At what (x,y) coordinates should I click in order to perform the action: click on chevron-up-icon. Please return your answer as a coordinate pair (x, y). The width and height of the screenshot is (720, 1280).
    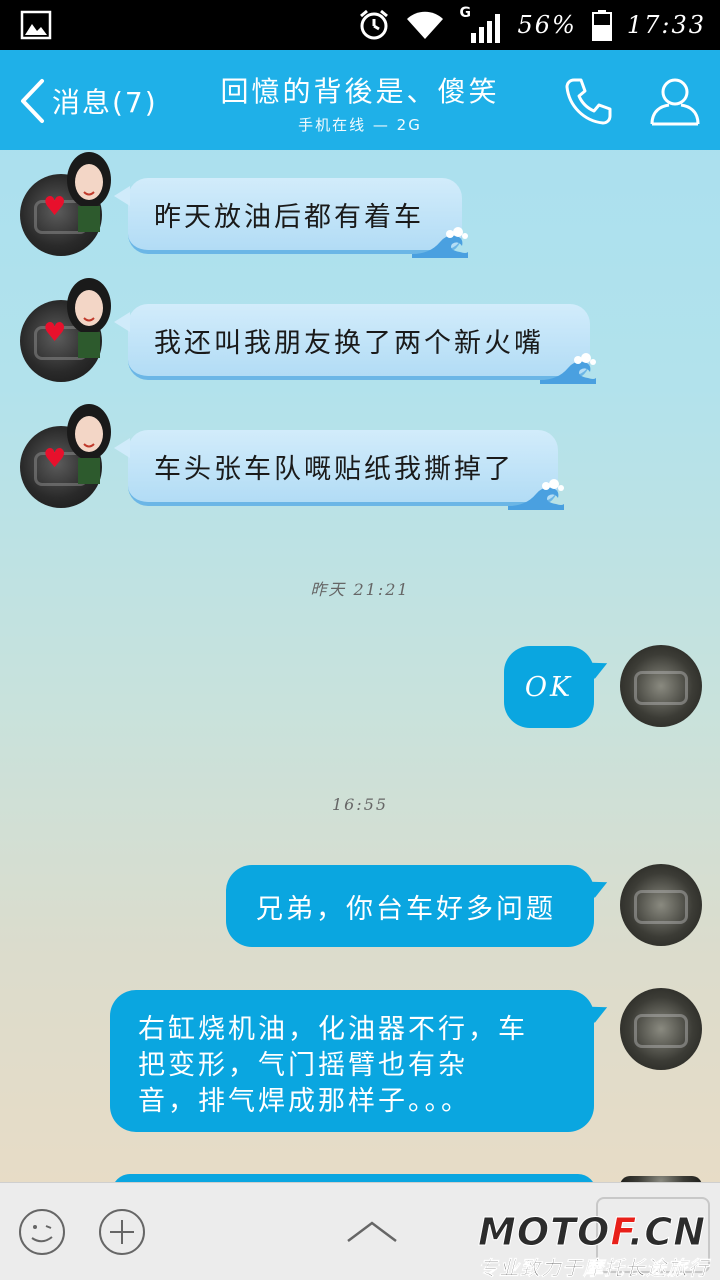
    Looking at the image, I should click on (372, 1232).